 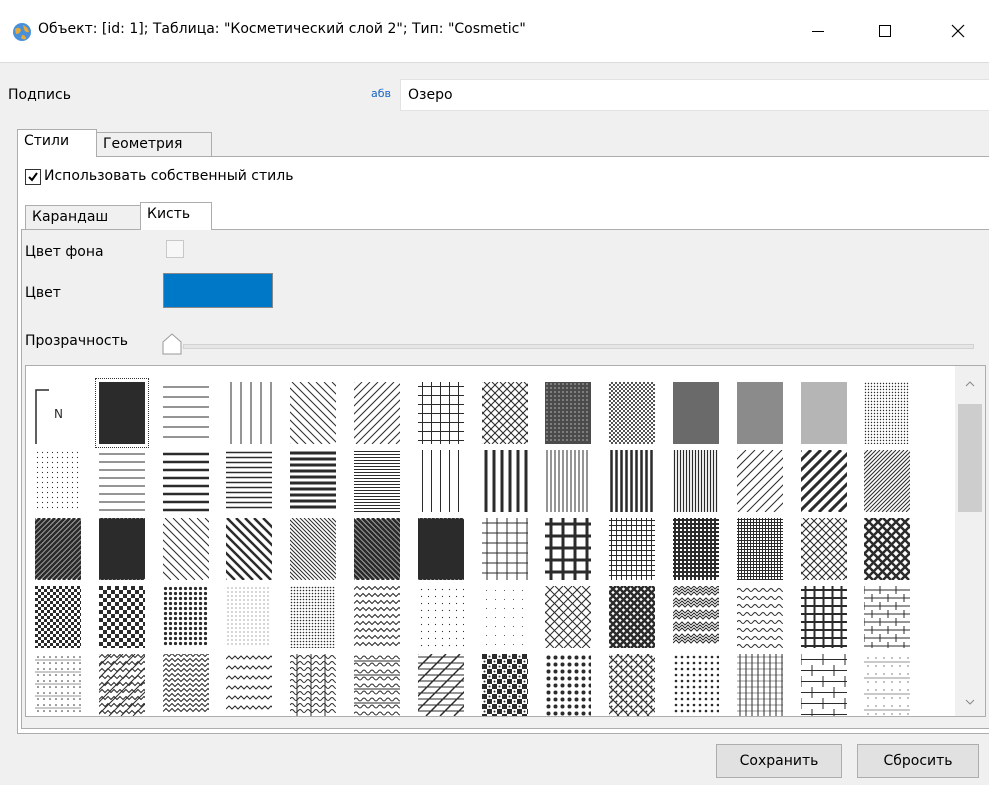 I want to click on opacity-slider-thumb, so click(x=172, y=344).